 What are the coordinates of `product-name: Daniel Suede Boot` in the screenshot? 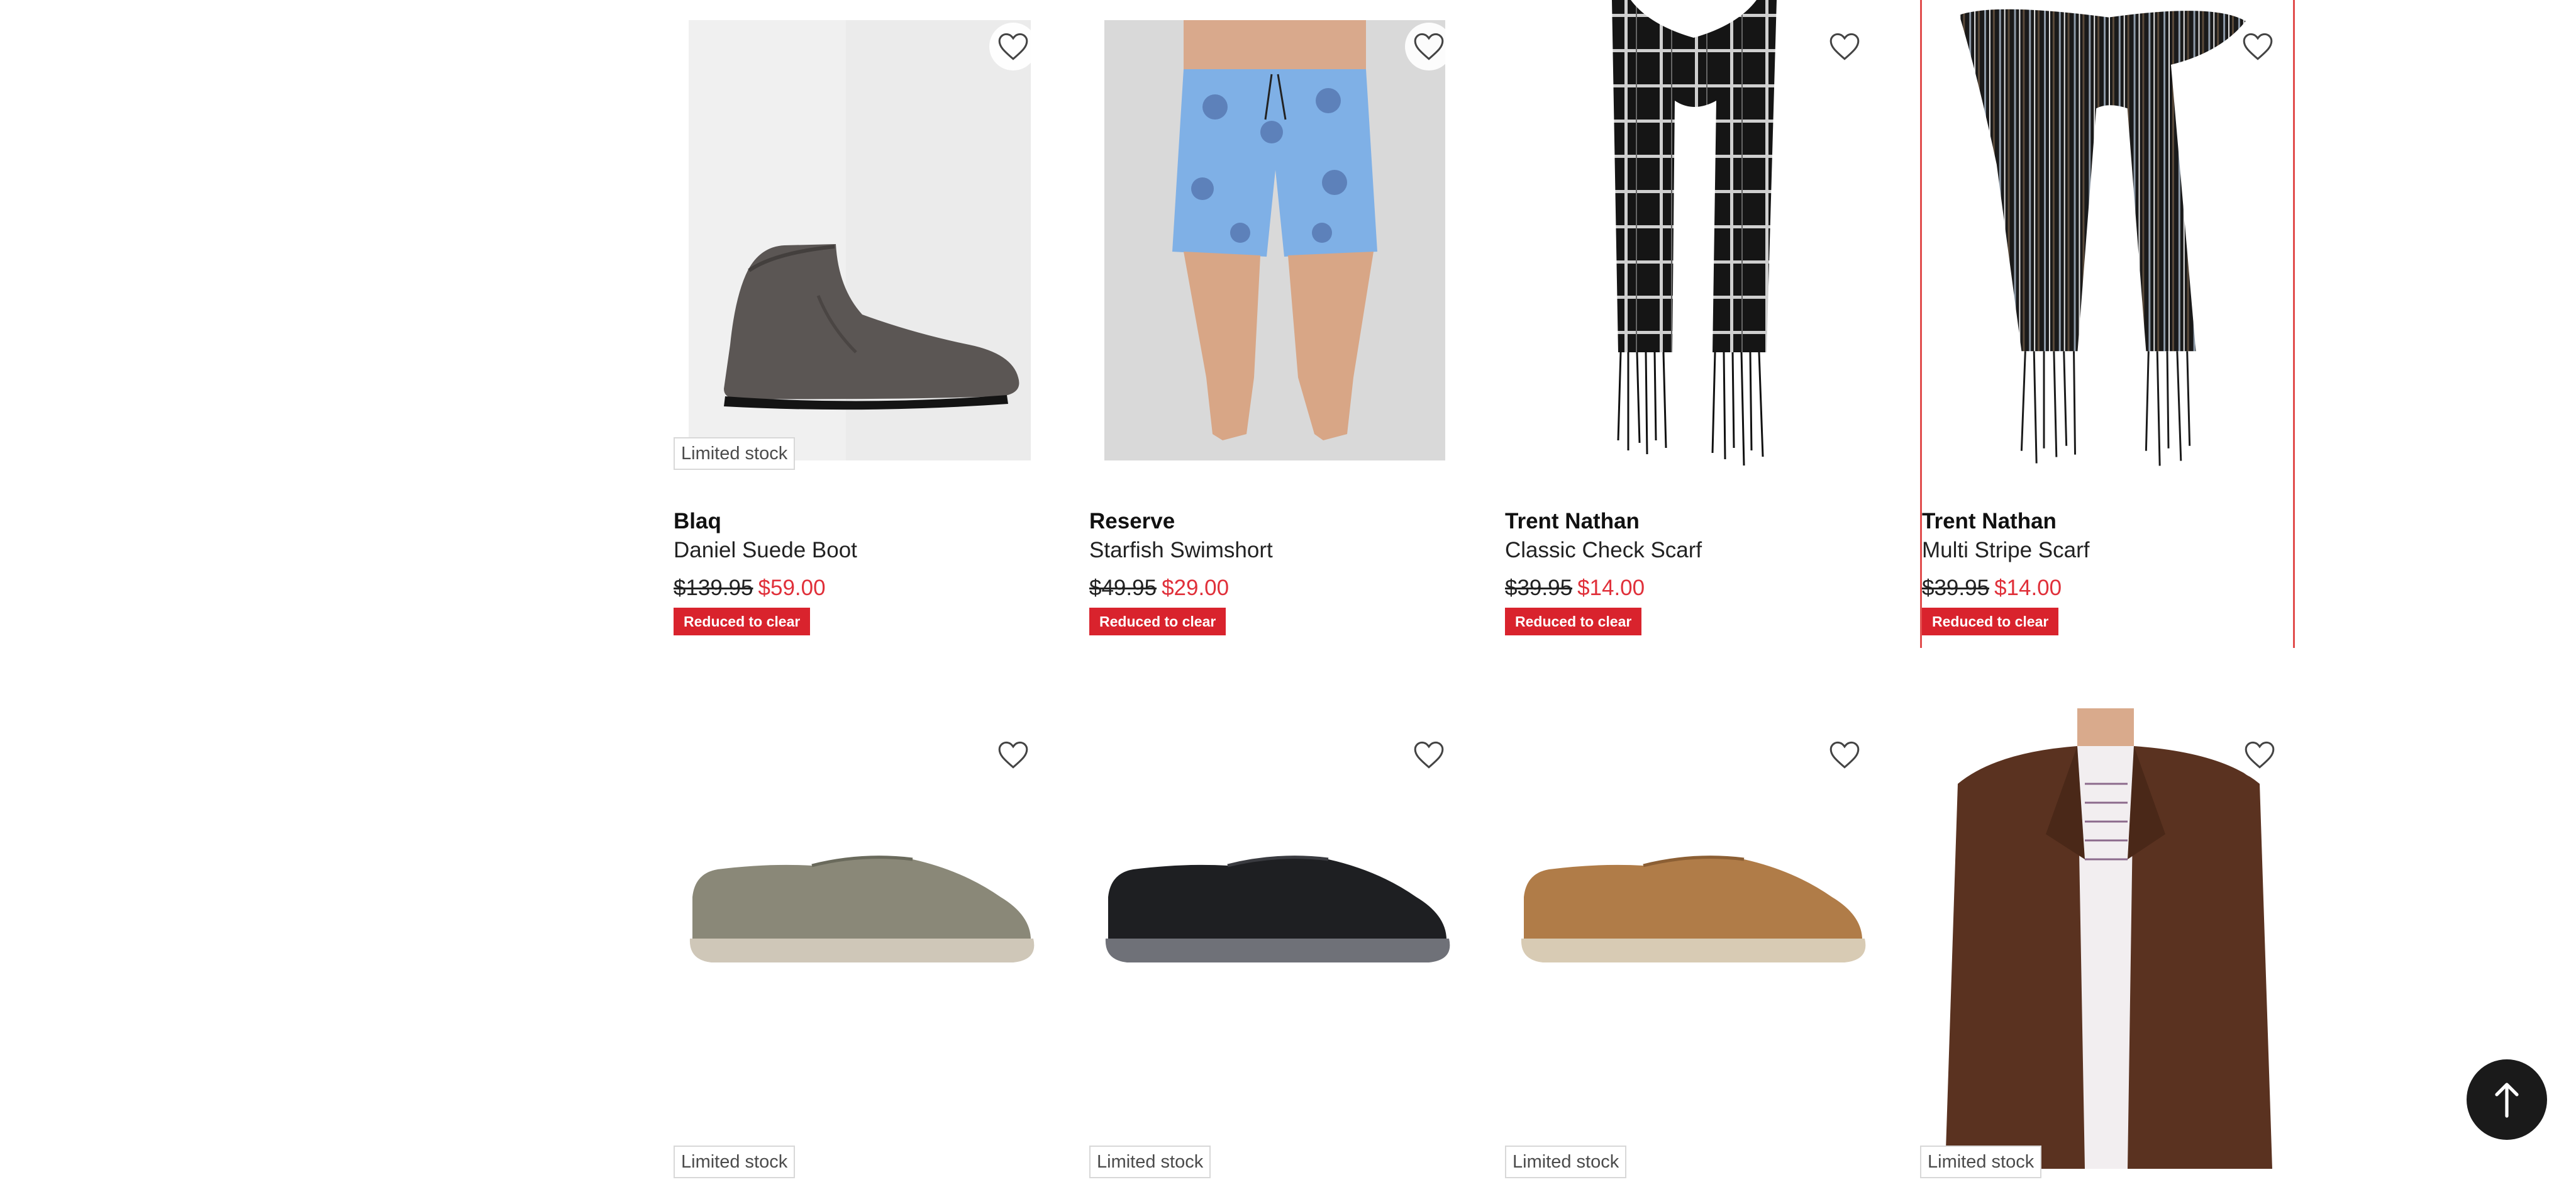 It's located at (861, 550).